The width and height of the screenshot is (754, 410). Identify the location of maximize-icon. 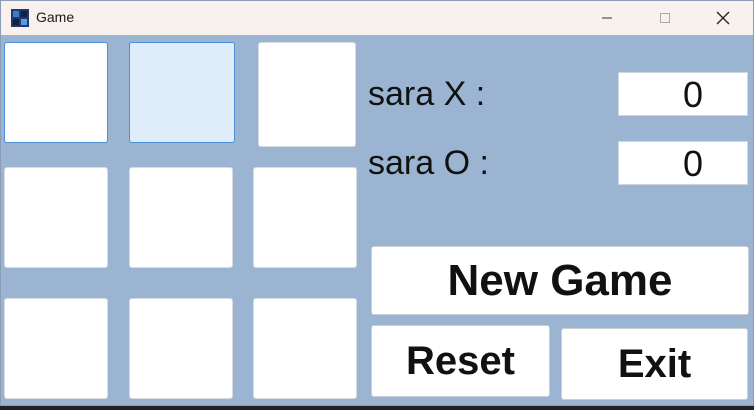
(665, 18).